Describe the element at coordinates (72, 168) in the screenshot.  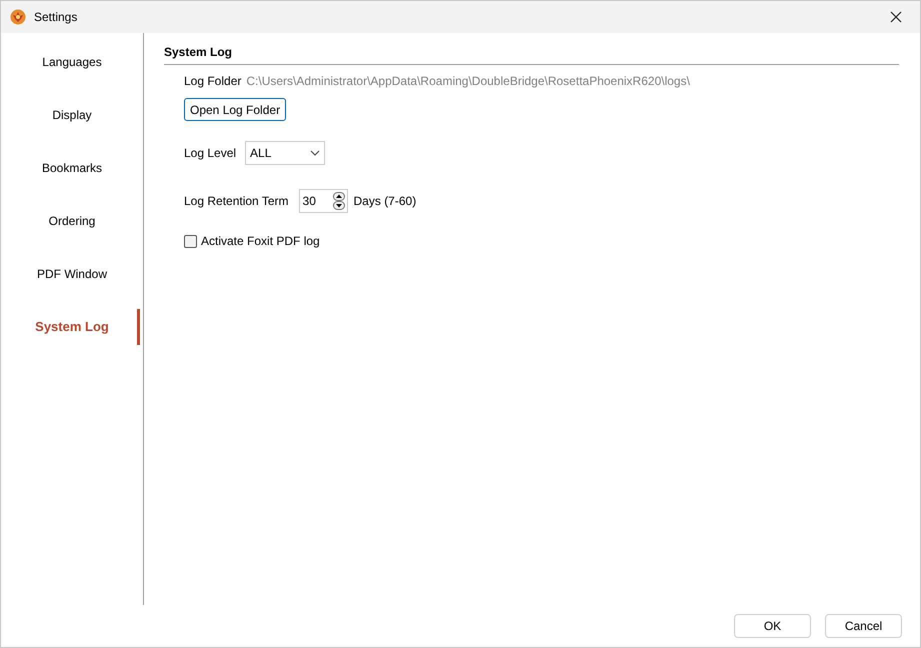
I see `sidebar-item: Bookmarks` at that location.